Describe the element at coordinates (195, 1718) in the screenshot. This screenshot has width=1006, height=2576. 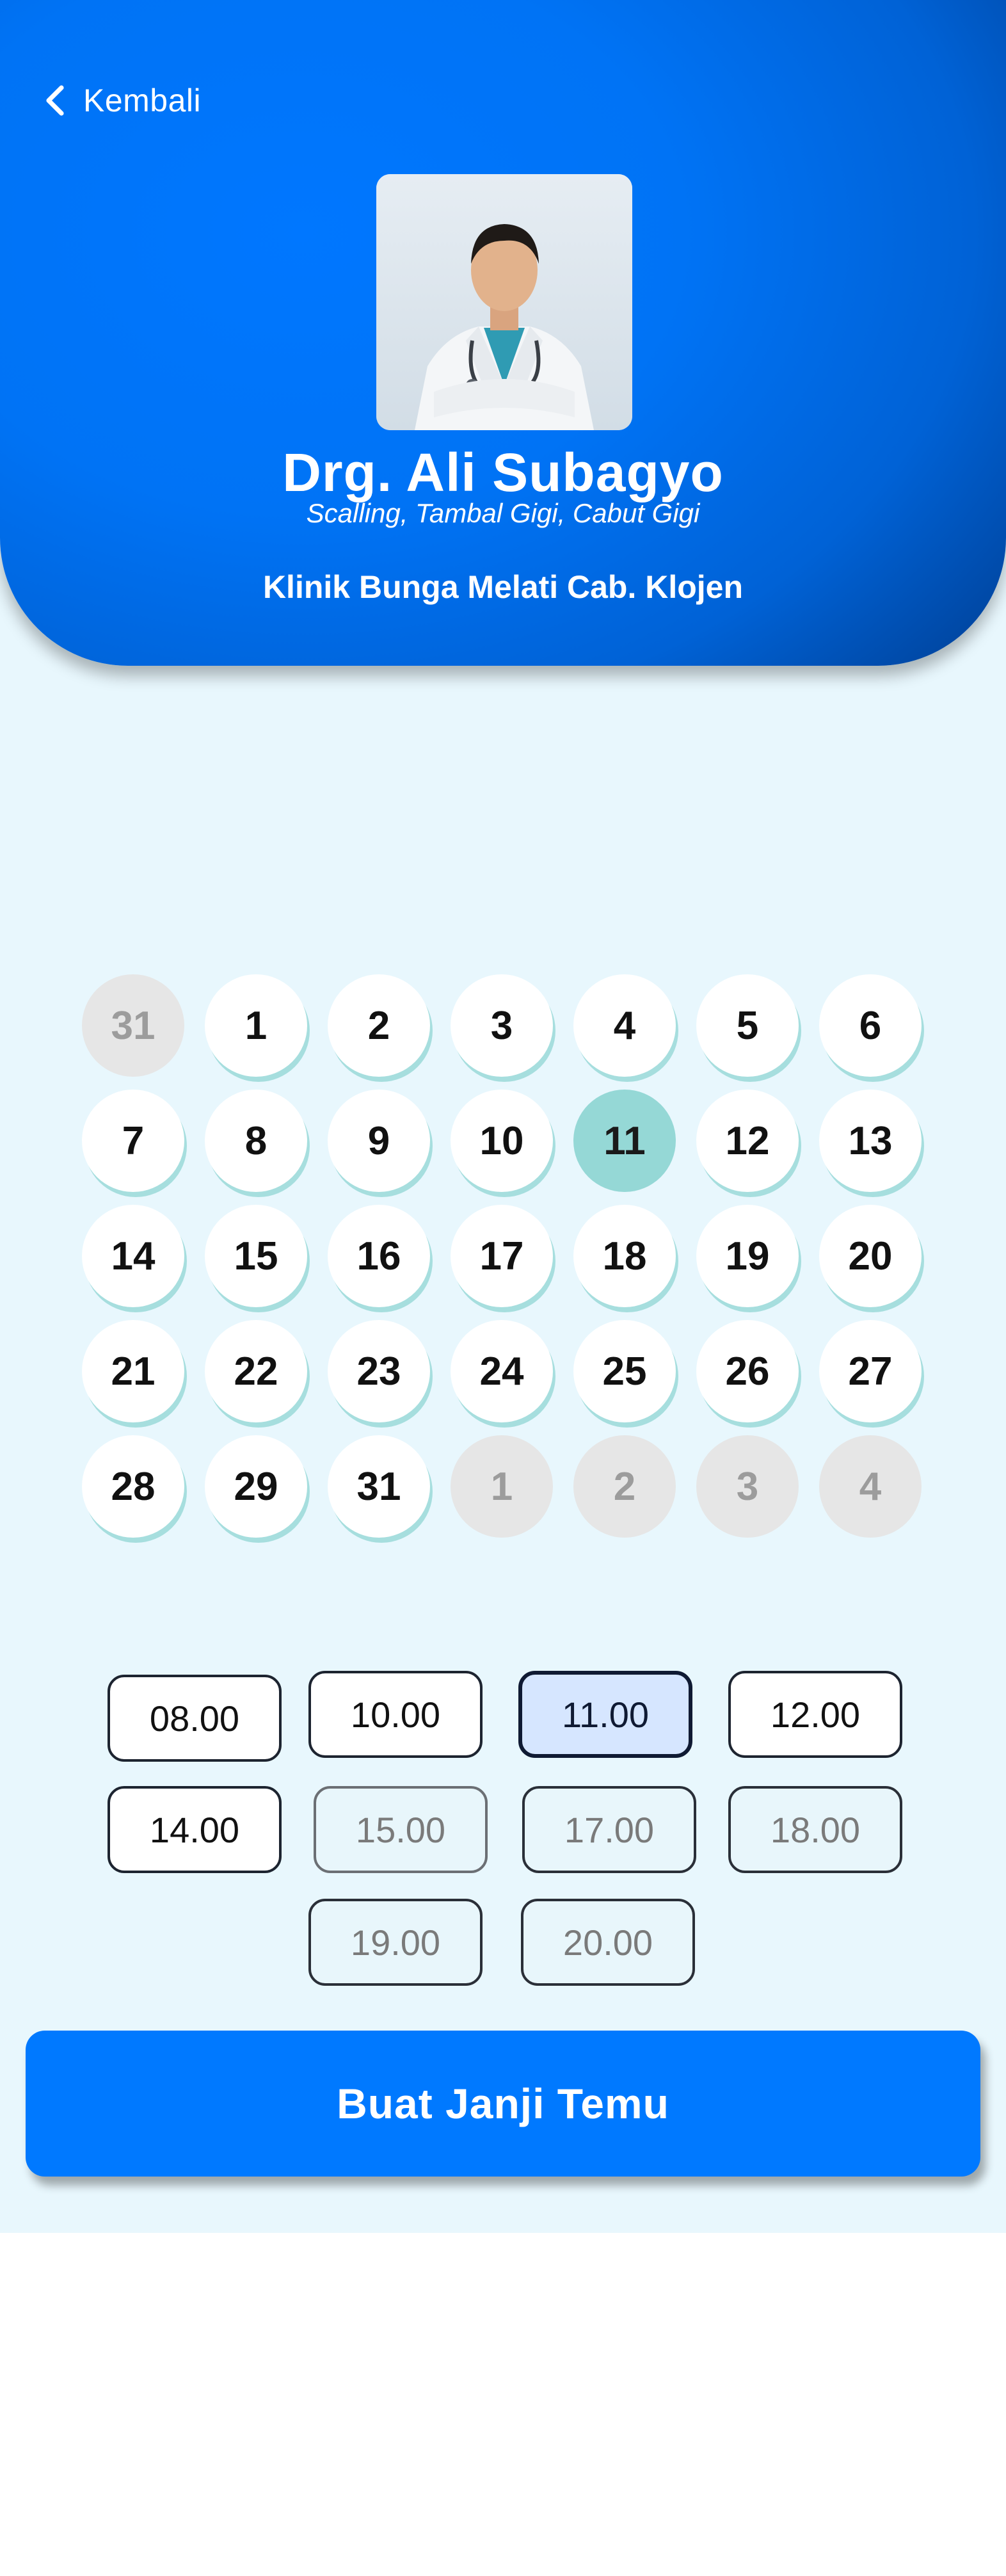
I see `time-slot-button: 08.00` at that location.